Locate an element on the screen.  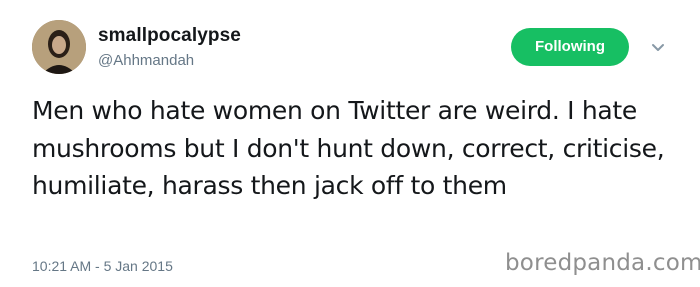
tweet-timestamp: 10:21 AM - 5 Jan 2015 is located at coordinates (102, 266).